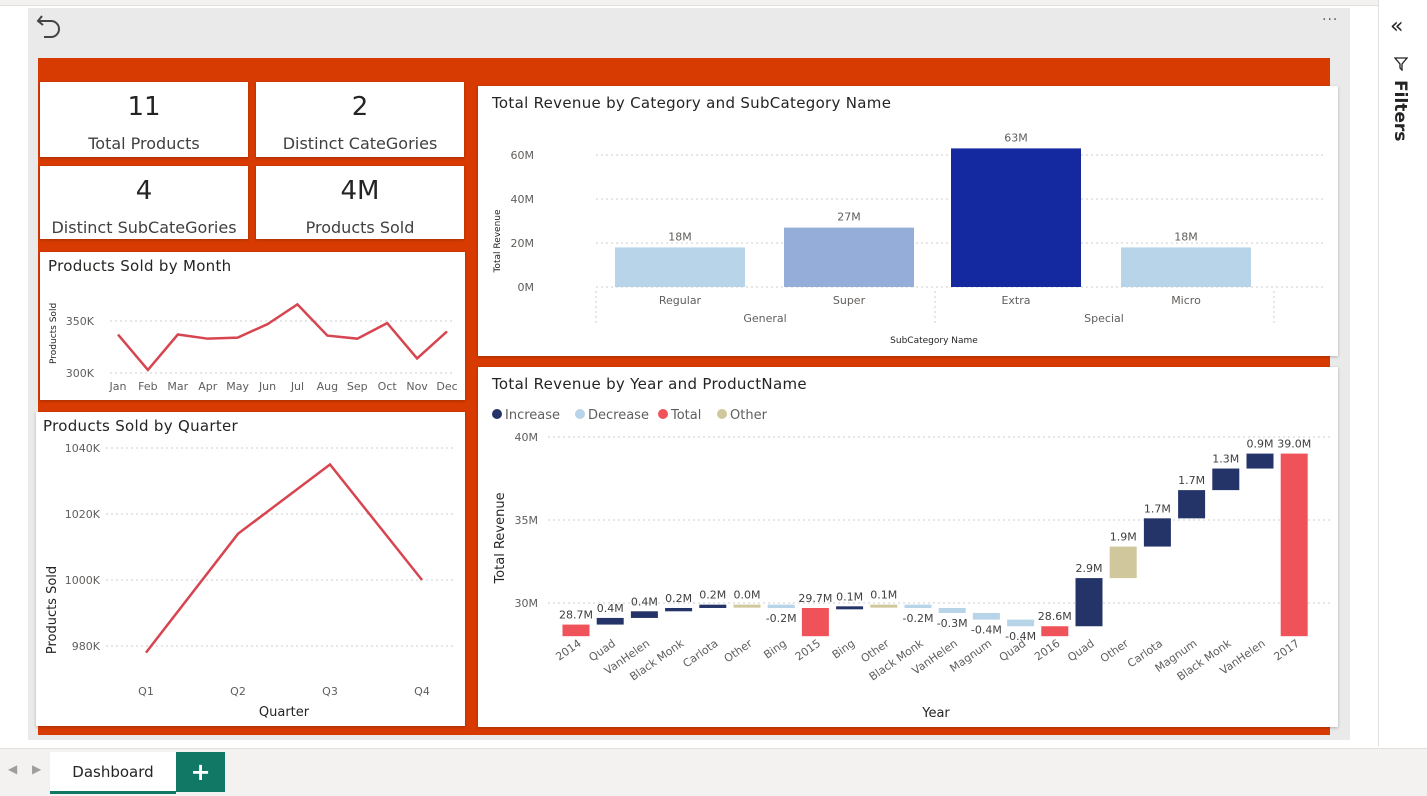 The height and width of the screenshot is (796, 1427). What do you see at coordinates (1186, 300) in the screenshot?
I see `x-tick-label: Micro` at bounding box center [1186, 300].